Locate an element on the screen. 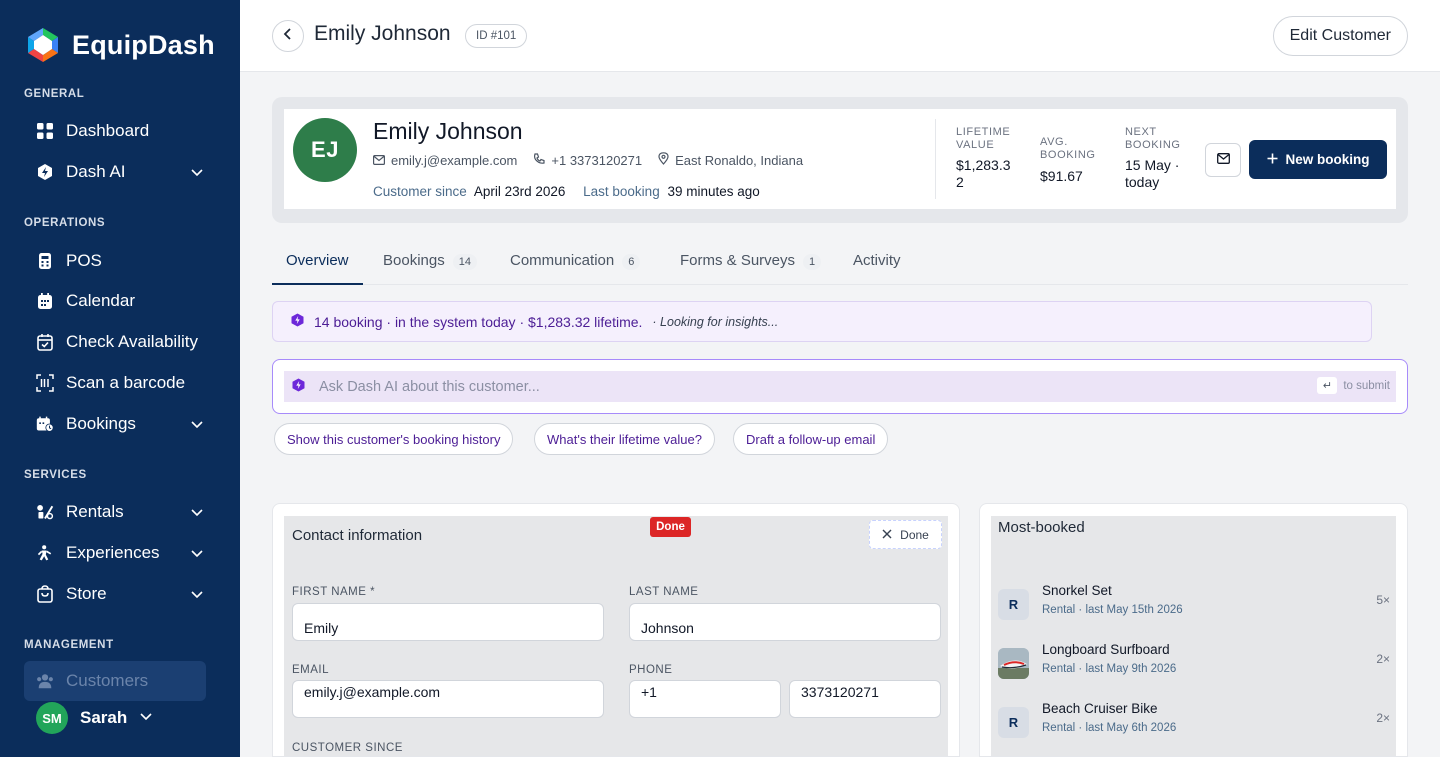  dash-ai-icon is located at coordinates (45, 172).